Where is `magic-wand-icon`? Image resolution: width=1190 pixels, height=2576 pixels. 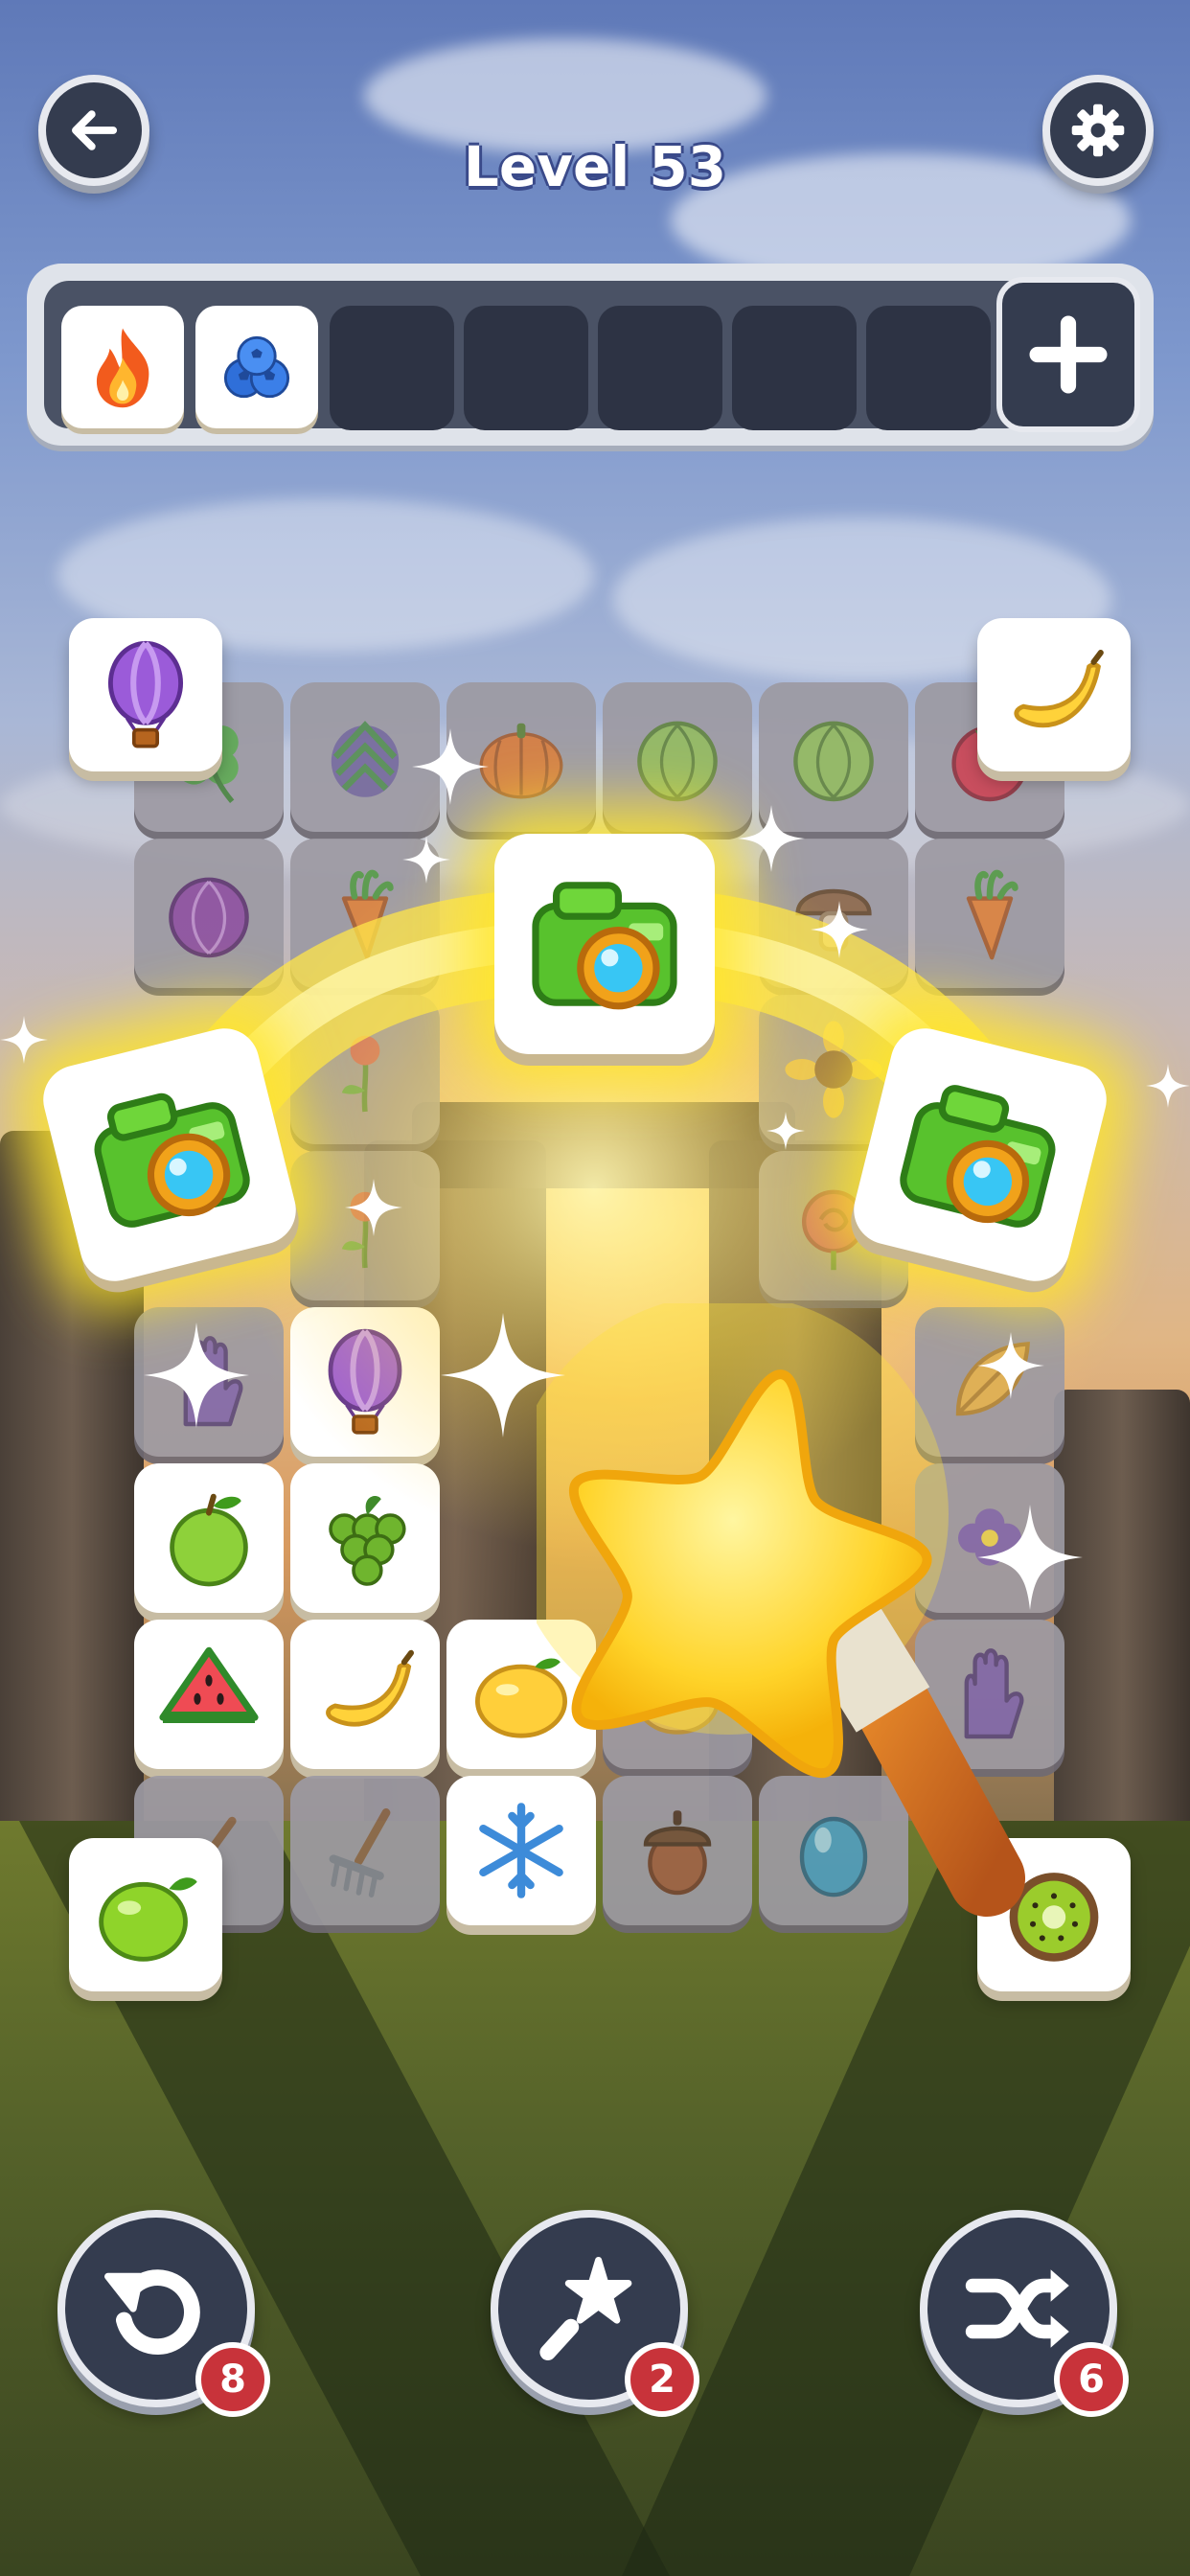
magic-wand-icon is located at coordinates (586, 2308).